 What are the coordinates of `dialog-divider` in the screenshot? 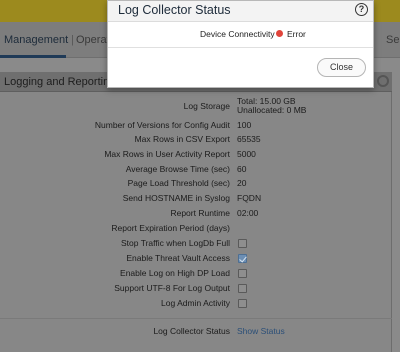 It's located at (240, 47).